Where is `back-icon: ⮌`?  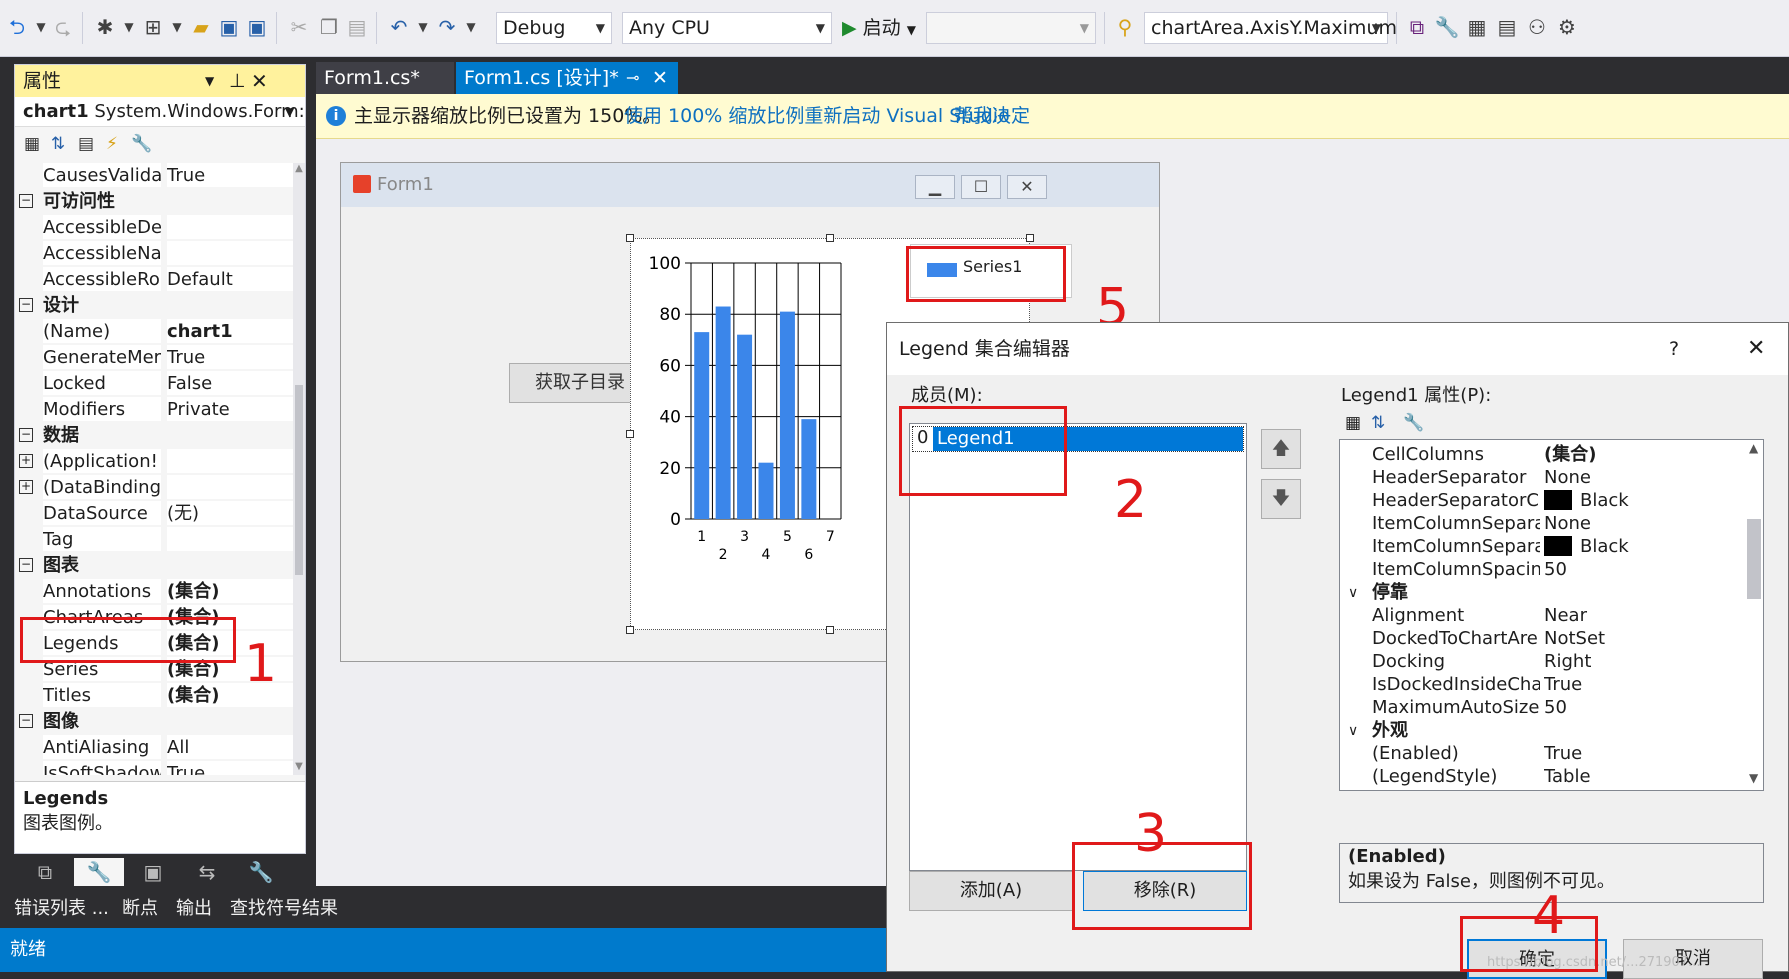 back-icon: ⮌ is located at coordinates (17, 27).